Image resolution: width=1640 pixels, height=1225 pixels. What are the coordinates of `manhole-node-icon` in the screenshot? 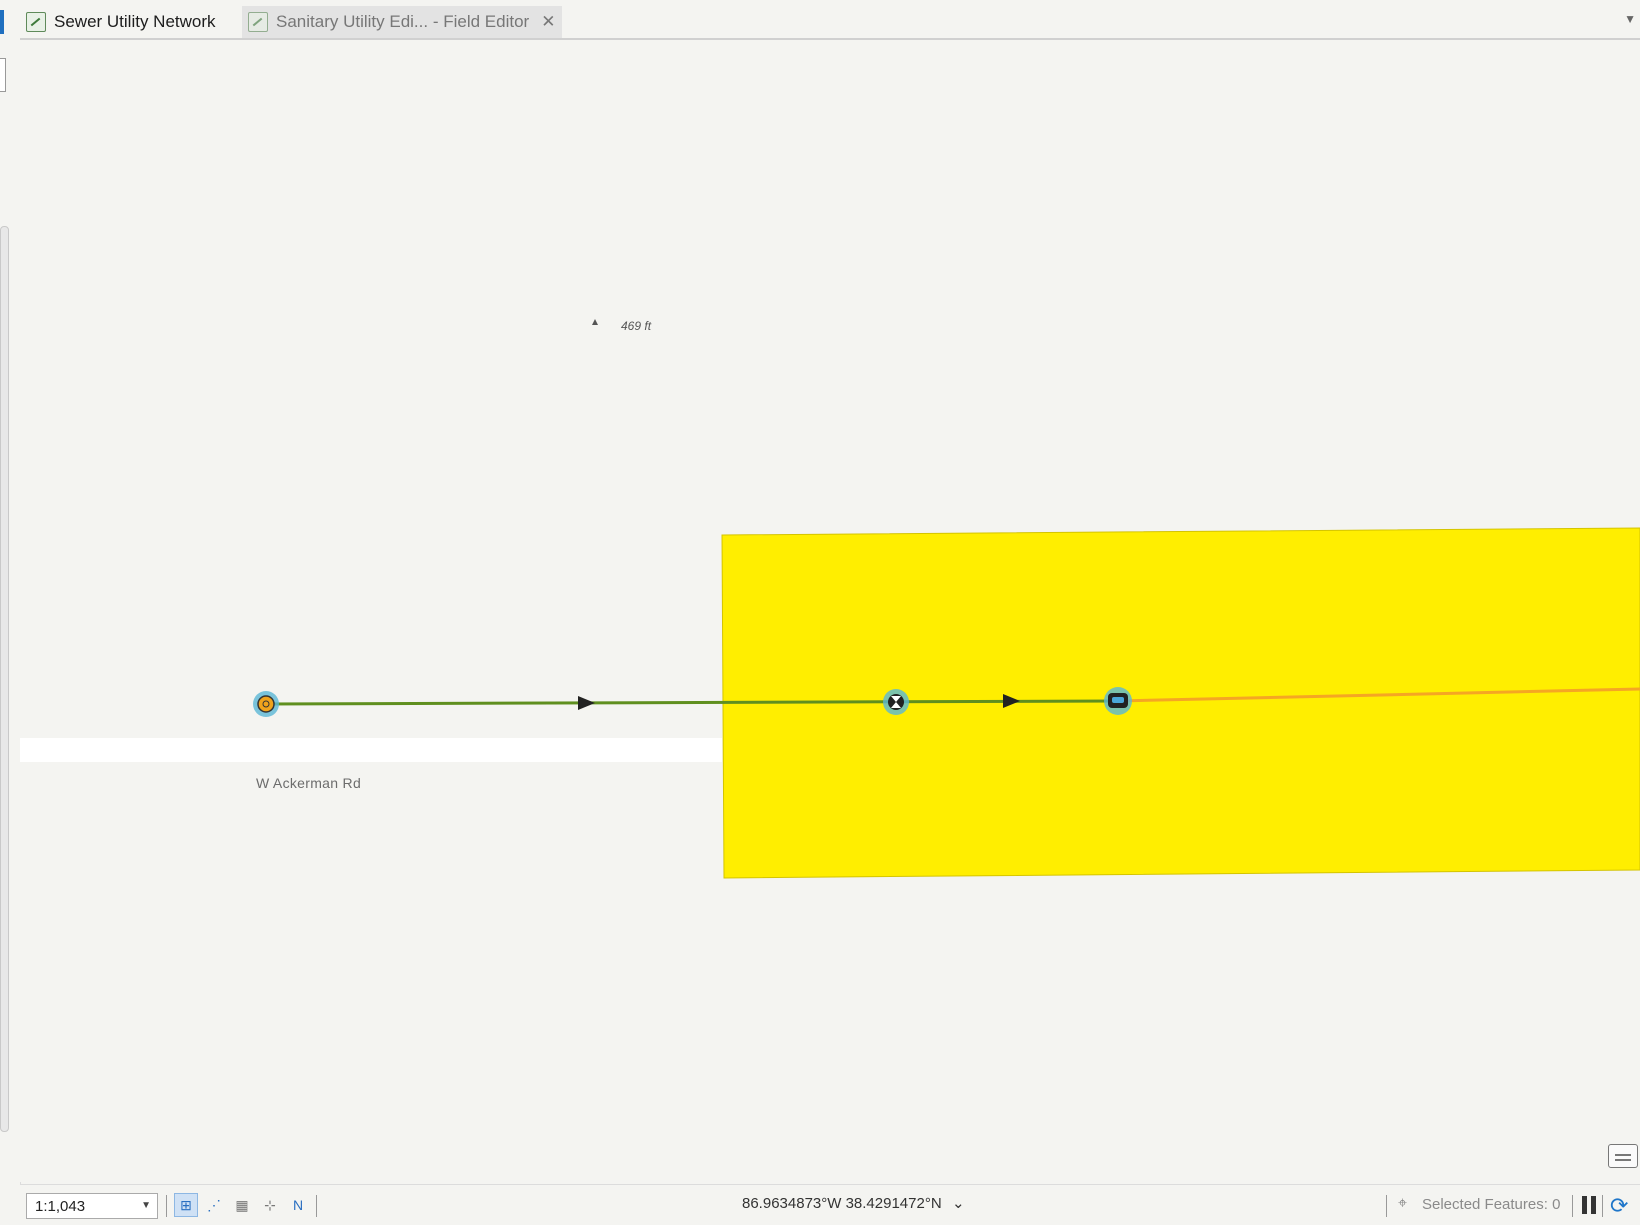 It's located at (266, 704).